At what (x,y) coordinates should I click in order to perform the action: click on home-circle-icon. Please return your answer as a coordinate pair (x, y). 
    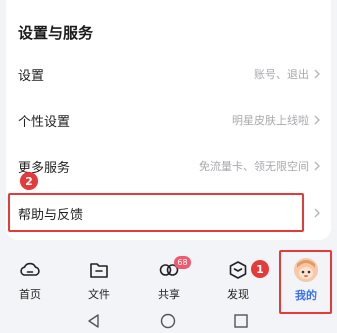
    Looking at the image, I should click on (168, 321).